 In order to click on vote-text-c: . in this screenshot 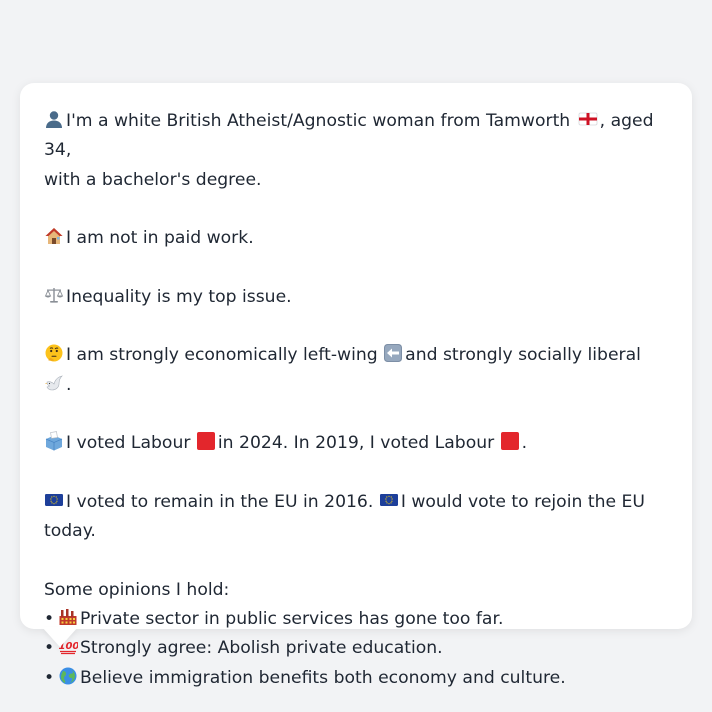, I will do `click(524, 443)`.